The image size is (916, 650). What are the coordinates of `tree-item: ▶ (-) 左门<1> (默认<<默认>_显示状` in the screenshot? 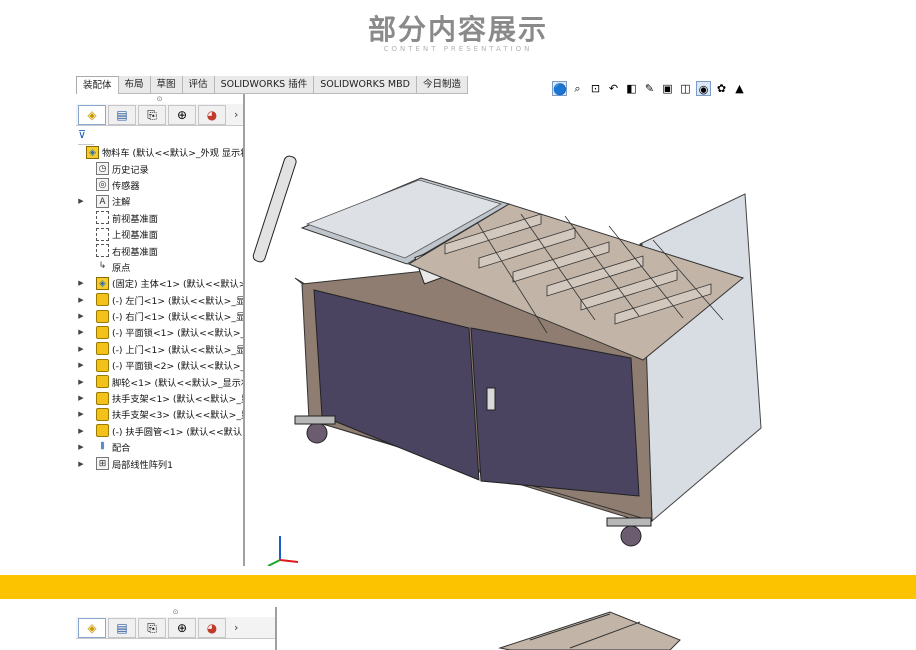 It's located at (159, 300).